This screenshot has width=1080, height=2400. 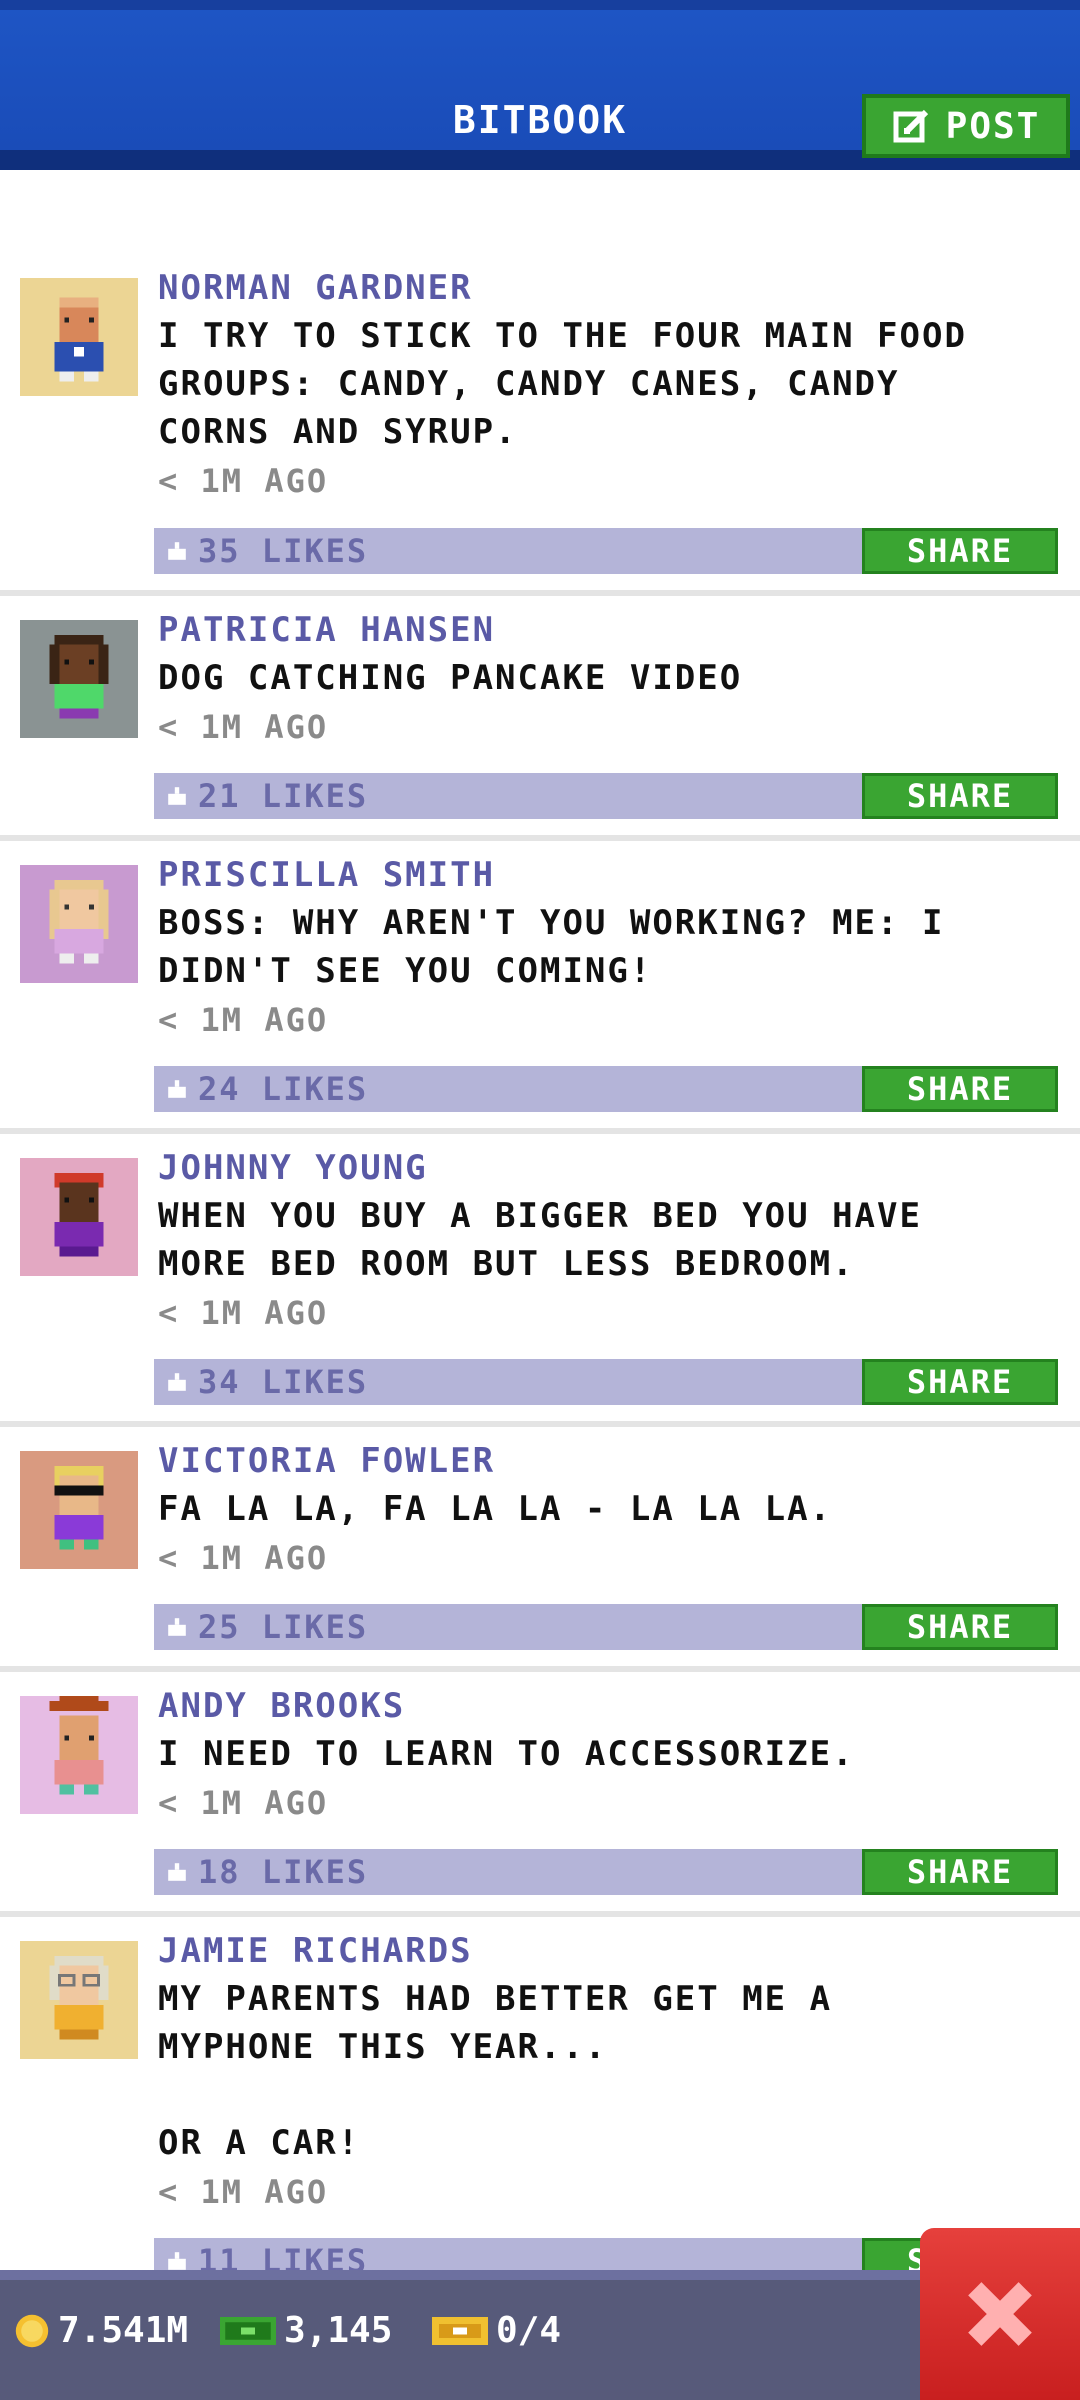 I want to click on coin-icon, so click(x=32, y=2330).